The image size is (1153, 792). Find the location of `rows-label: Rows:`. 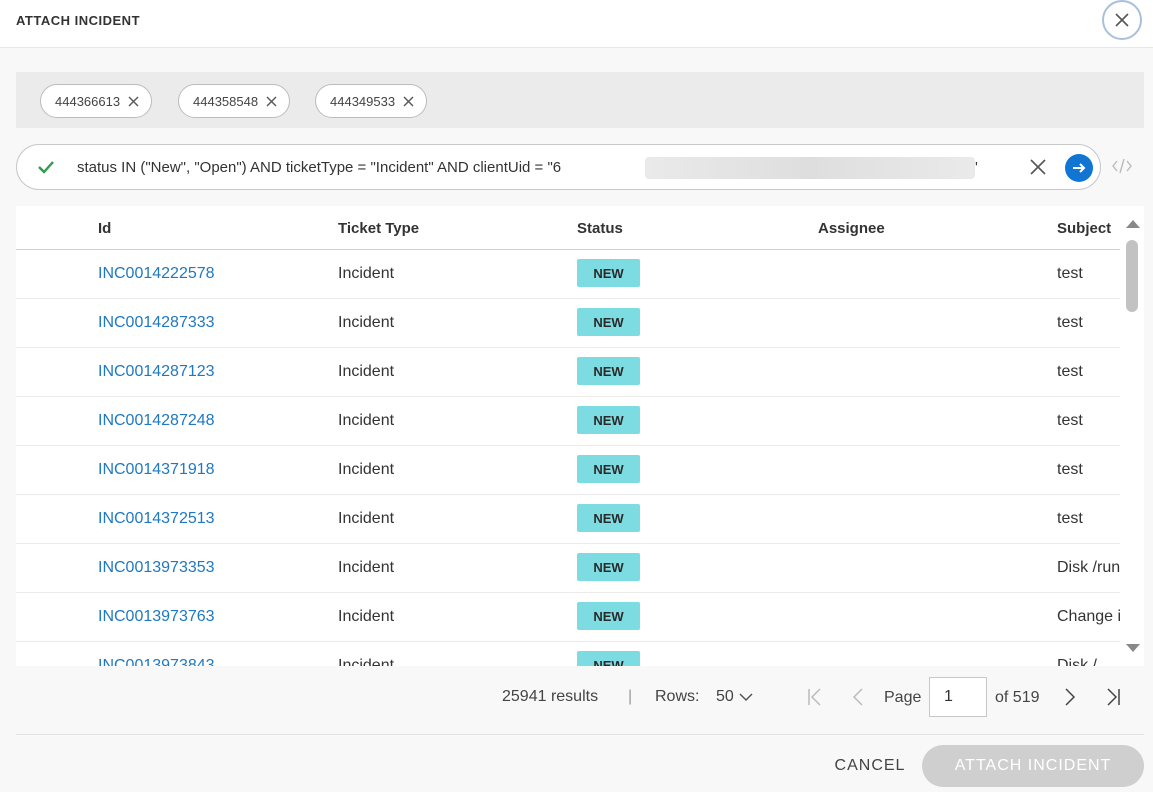

rows-label: Rows: is located at coordinates (677, 696).